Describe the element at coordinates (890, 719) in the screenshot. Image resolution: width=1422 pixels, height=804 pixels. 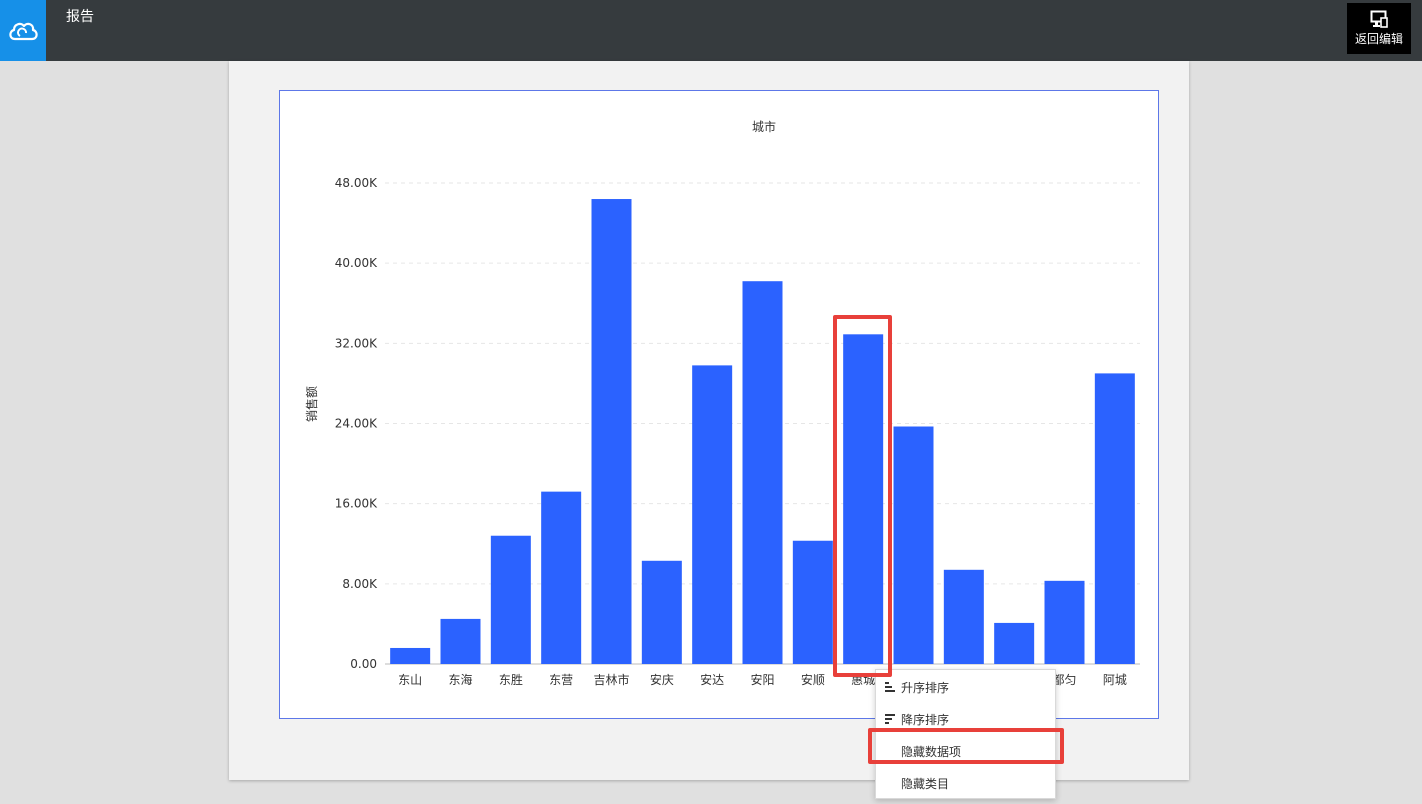
I see `sort-descending-icon` at that location.